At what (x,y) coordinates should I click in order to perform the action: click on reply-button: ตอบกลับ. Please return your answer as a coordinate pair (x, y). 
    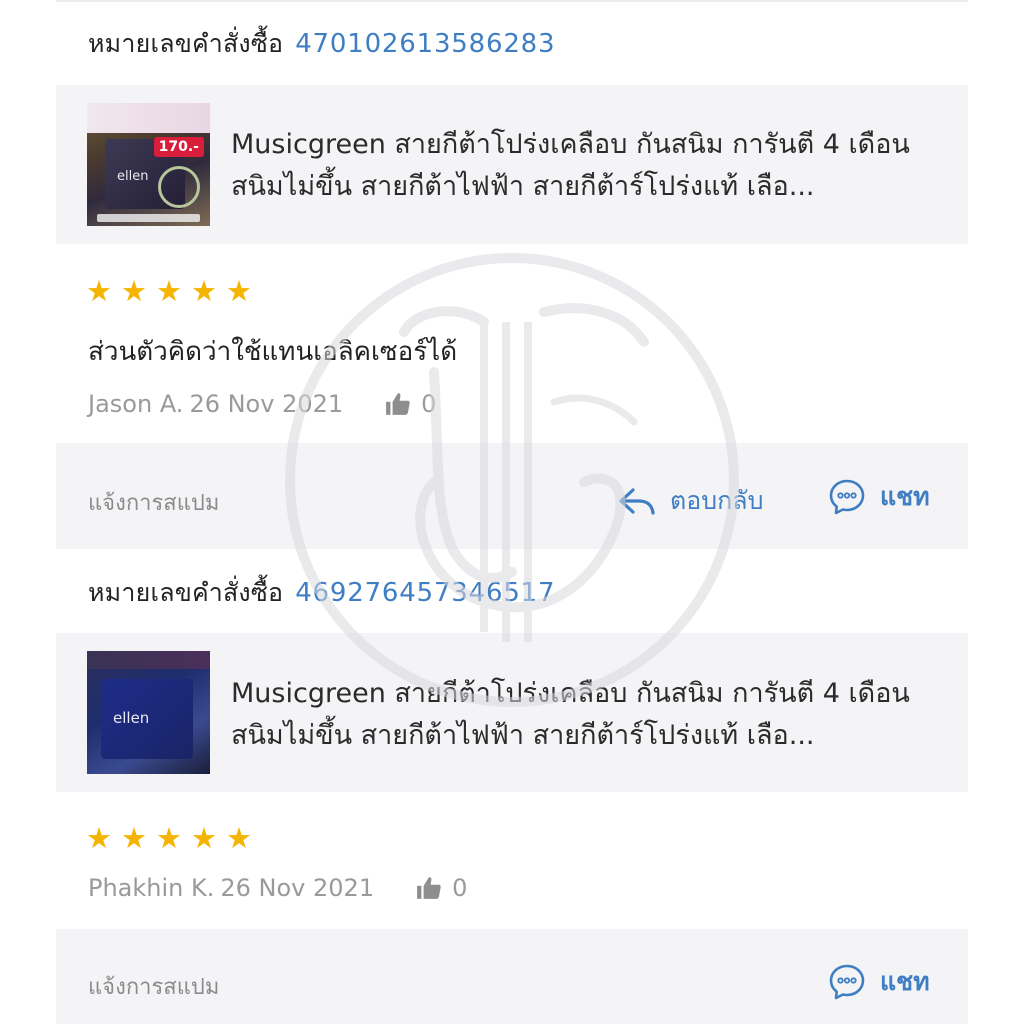
    Looking at the image, I should click on (690, 501).